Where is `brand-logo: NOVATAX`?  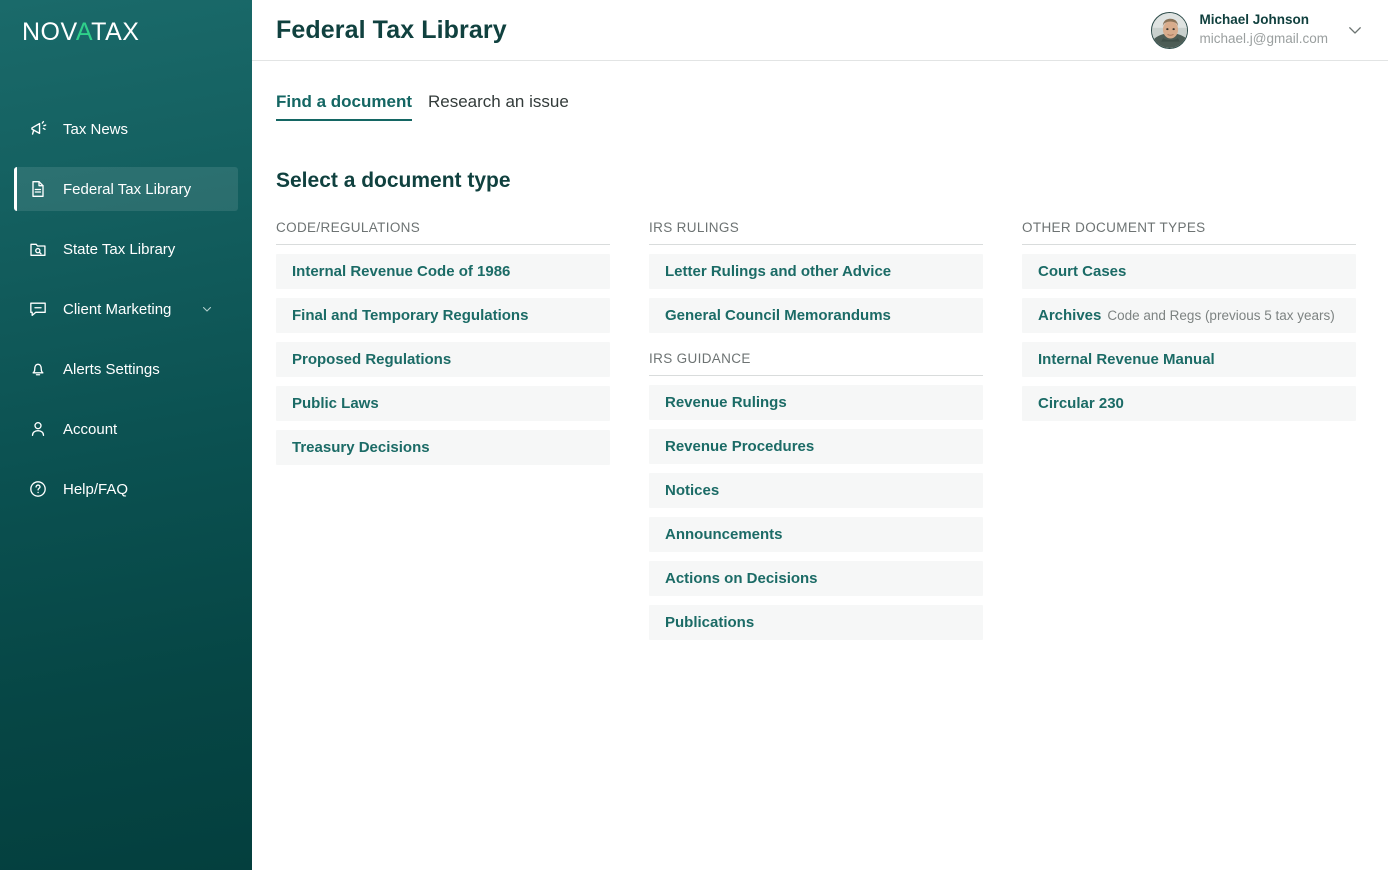 brand-logo: NOVATAX is located at coordinates (126, 35).